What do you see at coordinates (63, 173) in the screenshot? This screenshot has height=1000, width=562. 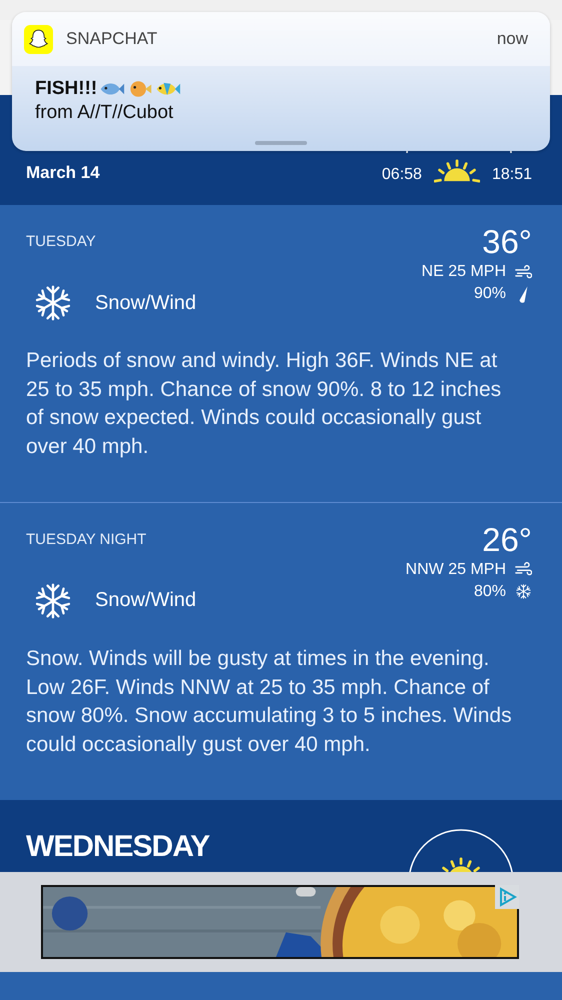 I see `date-label: March 14` at bounding box center [63, 173].